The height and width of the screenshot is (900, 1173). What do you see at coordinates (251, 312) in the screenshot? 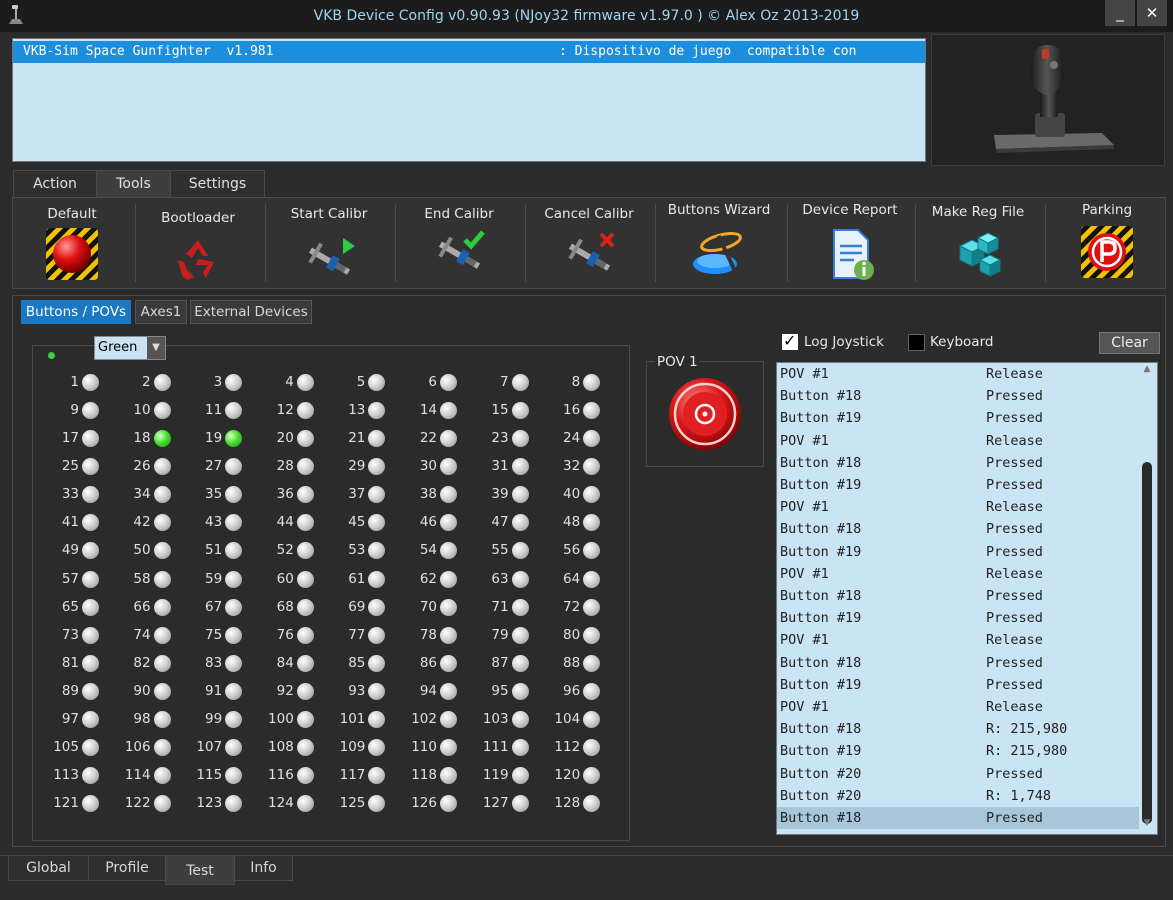
I see `subtab-external-devices: External Devices` at bounding box center [251, 312].